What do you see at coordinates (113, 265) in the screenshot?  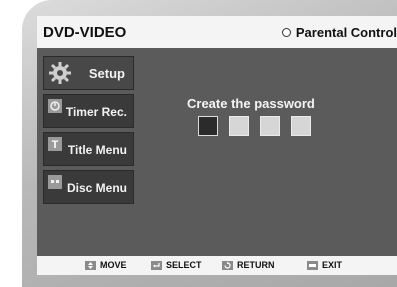 I see `move-label: MOVE` at bounding box center [113, 265].